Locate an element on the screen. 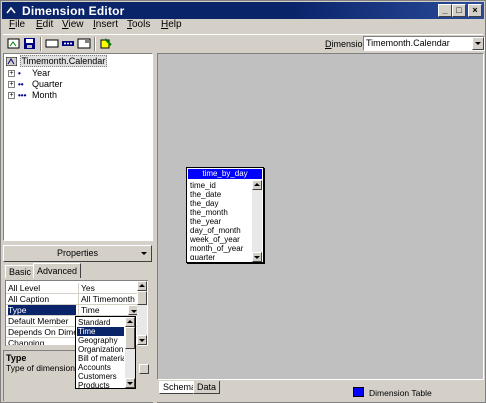 This screenshot has width=486, height=403. properties-button: Properties is located at coordinates (77, 253).